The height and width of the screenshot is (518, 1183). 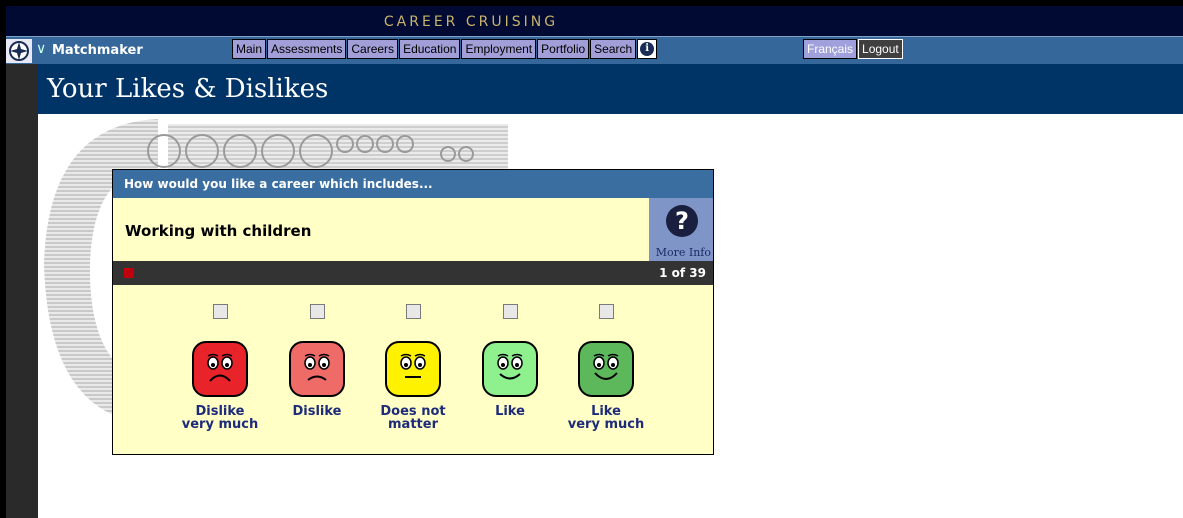 I want to click on language-toggle-button: Français, so click(x=830, y=49).